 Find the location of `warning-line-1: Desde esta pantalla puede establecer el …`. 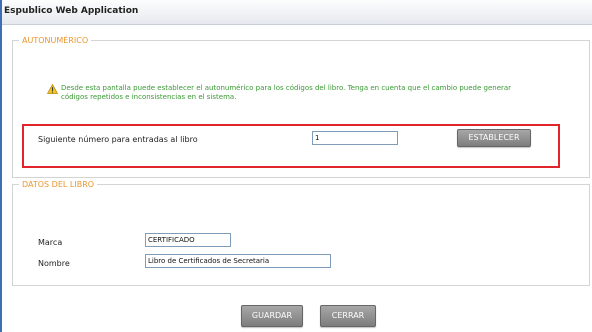

warning-line-1: Desde esta pantalla puede establecer el … is located at coordinates (286, 88).